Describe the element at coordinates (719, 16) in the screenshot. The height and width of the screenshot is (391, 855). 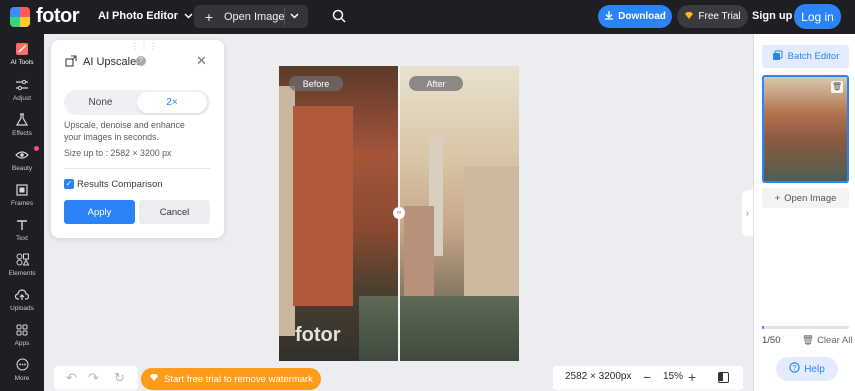
I see `free-trial-label: Free Trial` at that location.